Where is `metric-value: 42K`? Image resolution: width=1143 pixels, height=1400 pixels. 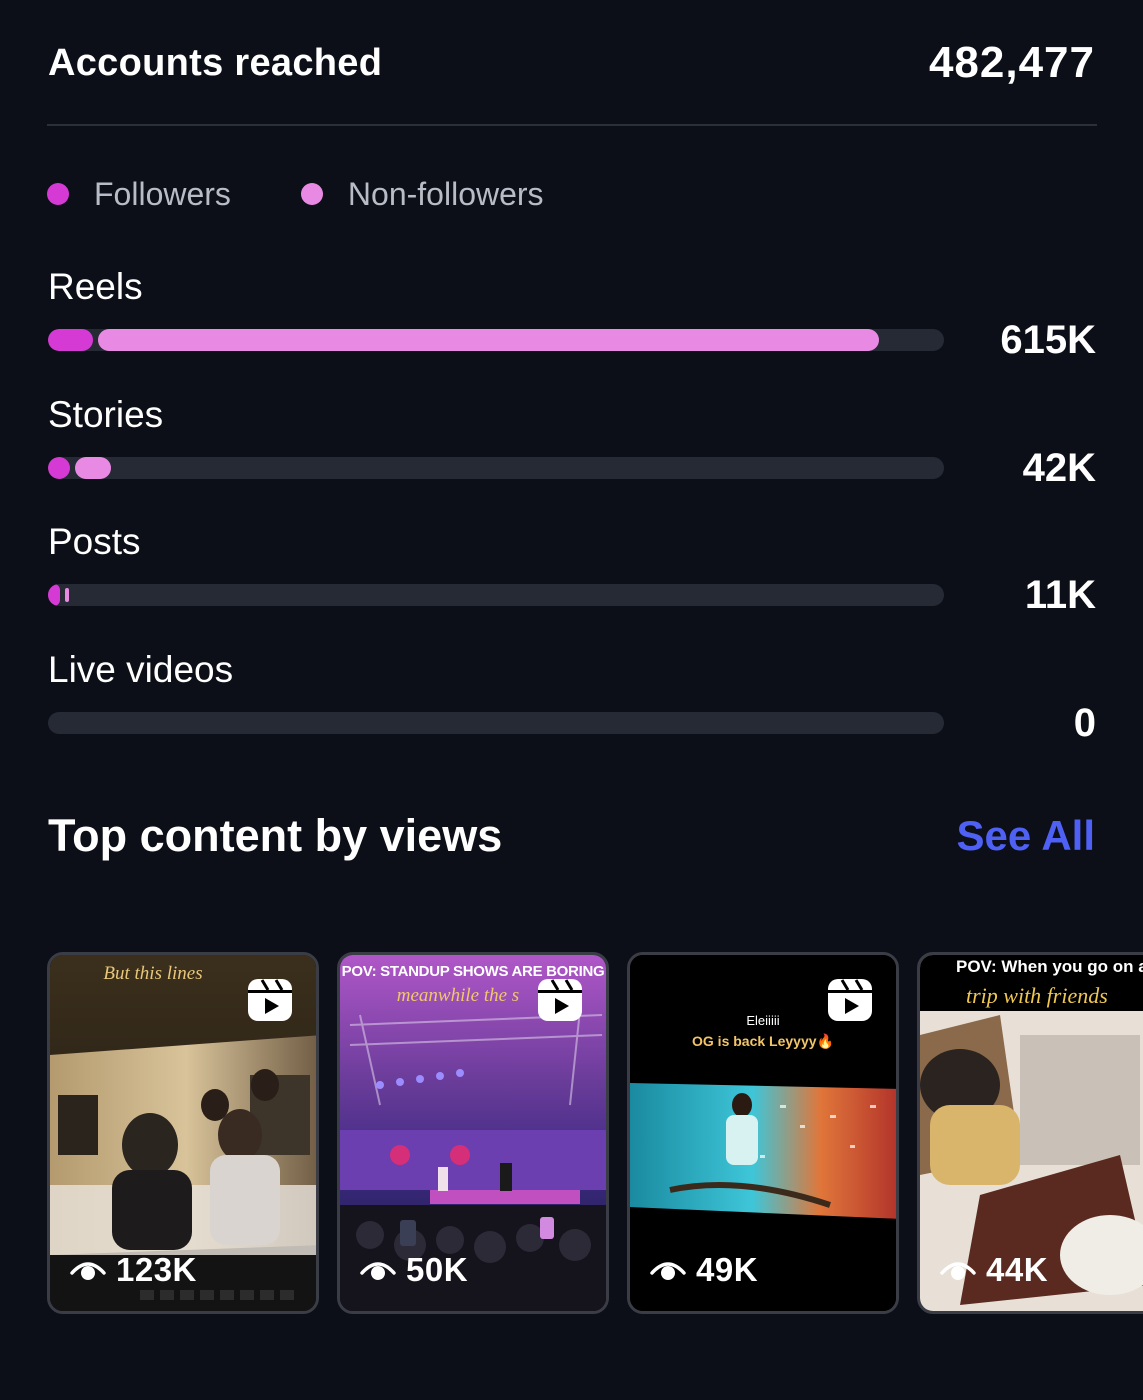 metric-value: 42K is located at coordinates (1059, 468).